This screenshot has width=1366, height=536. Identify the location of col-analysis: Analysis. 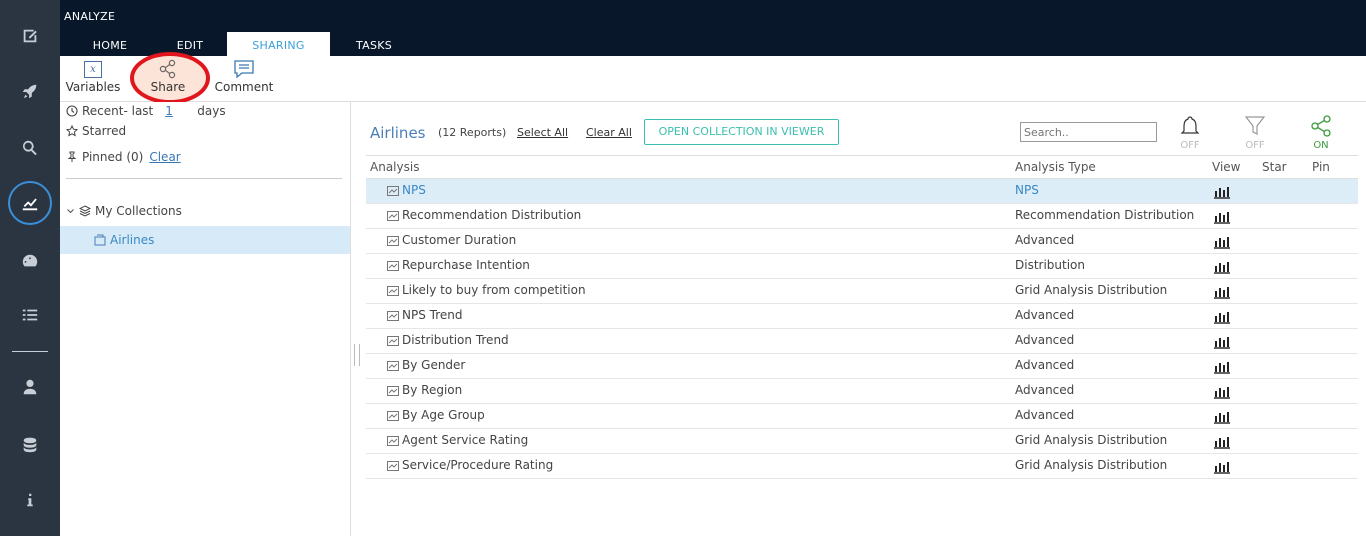
(394, 167).